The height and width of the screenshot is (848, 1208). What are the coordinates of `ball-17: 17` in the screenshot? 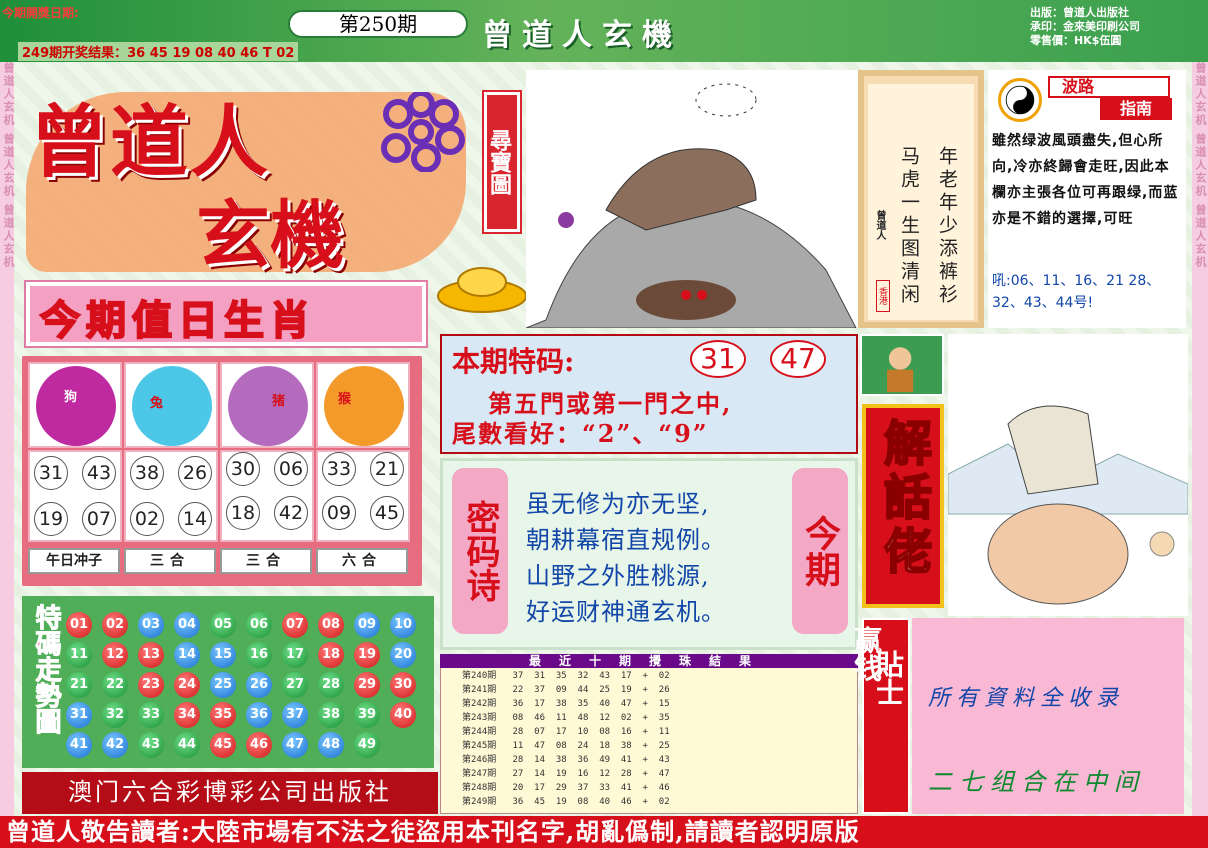 It's located at (295, 655).